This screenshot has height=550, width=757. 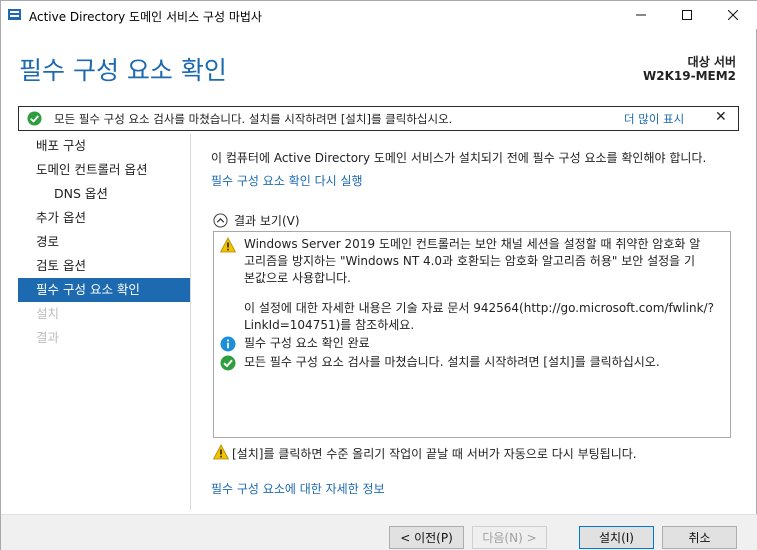 What do you see at coordinates (297, 278) in the screenshot?
I see `warning-line-3: 본값으로 사용합니다.` at bounding box center [297, 278].